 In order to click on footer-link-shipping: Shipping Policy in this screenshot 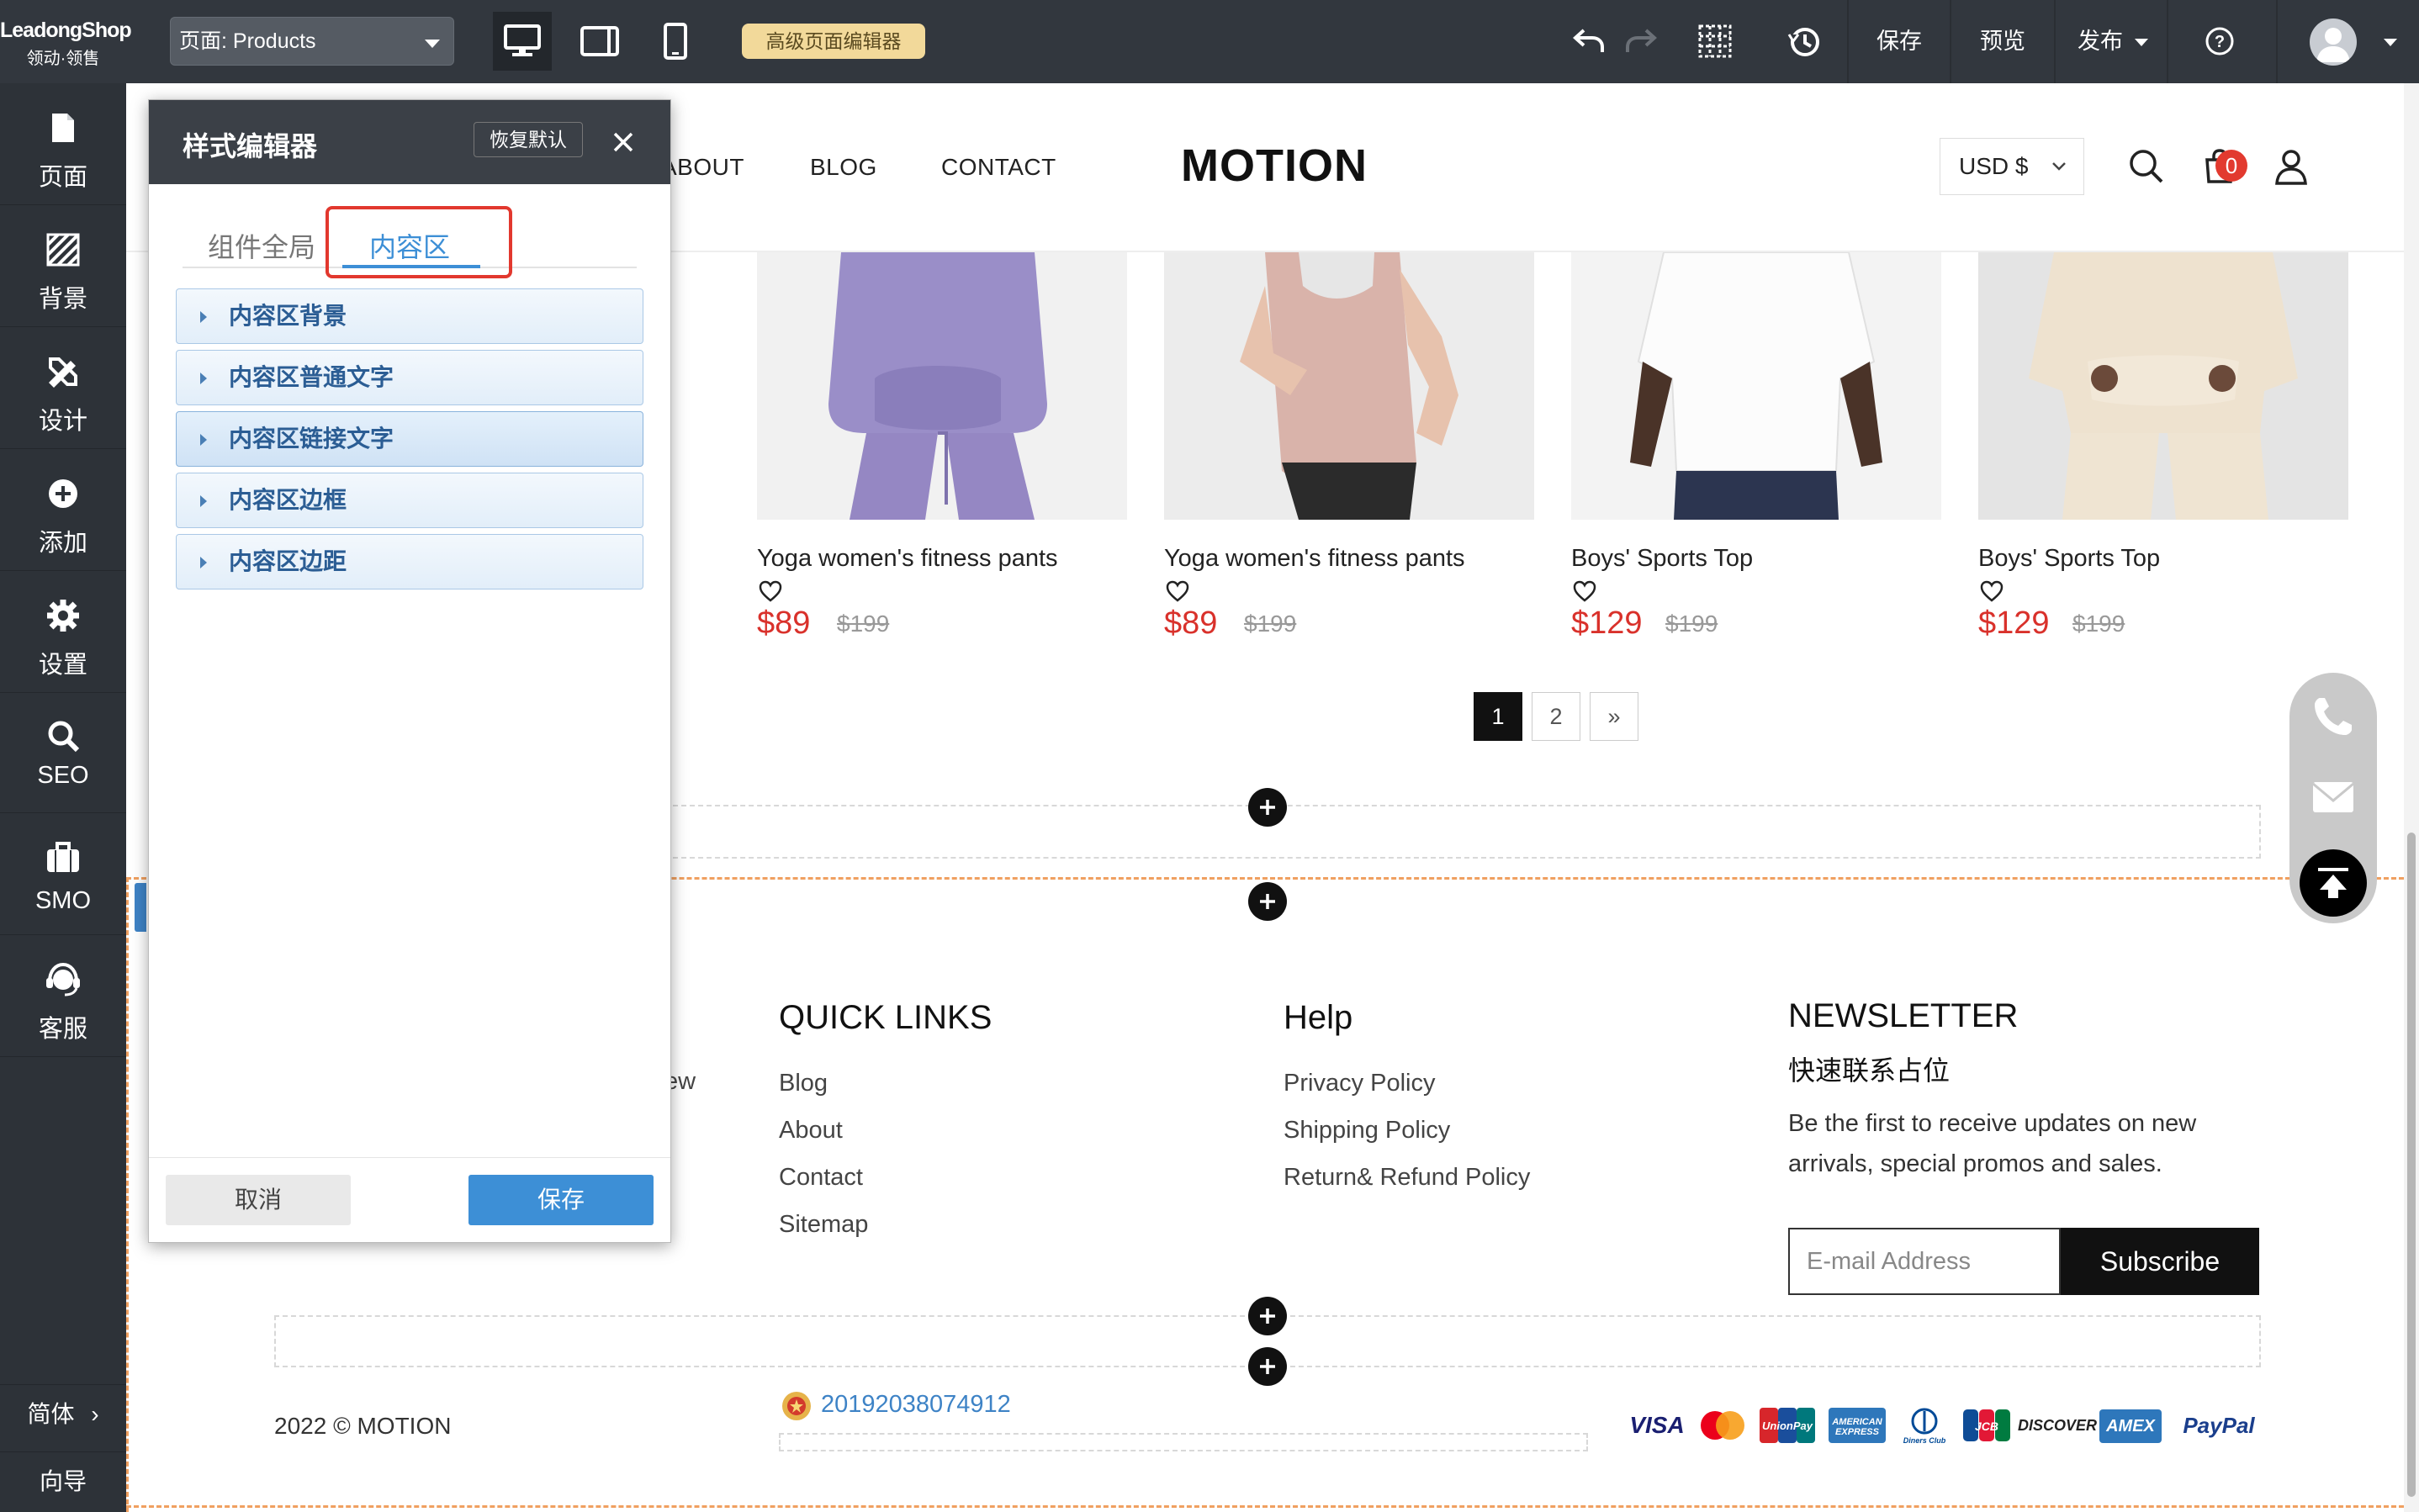, I will do `click(1367, 1131)`.